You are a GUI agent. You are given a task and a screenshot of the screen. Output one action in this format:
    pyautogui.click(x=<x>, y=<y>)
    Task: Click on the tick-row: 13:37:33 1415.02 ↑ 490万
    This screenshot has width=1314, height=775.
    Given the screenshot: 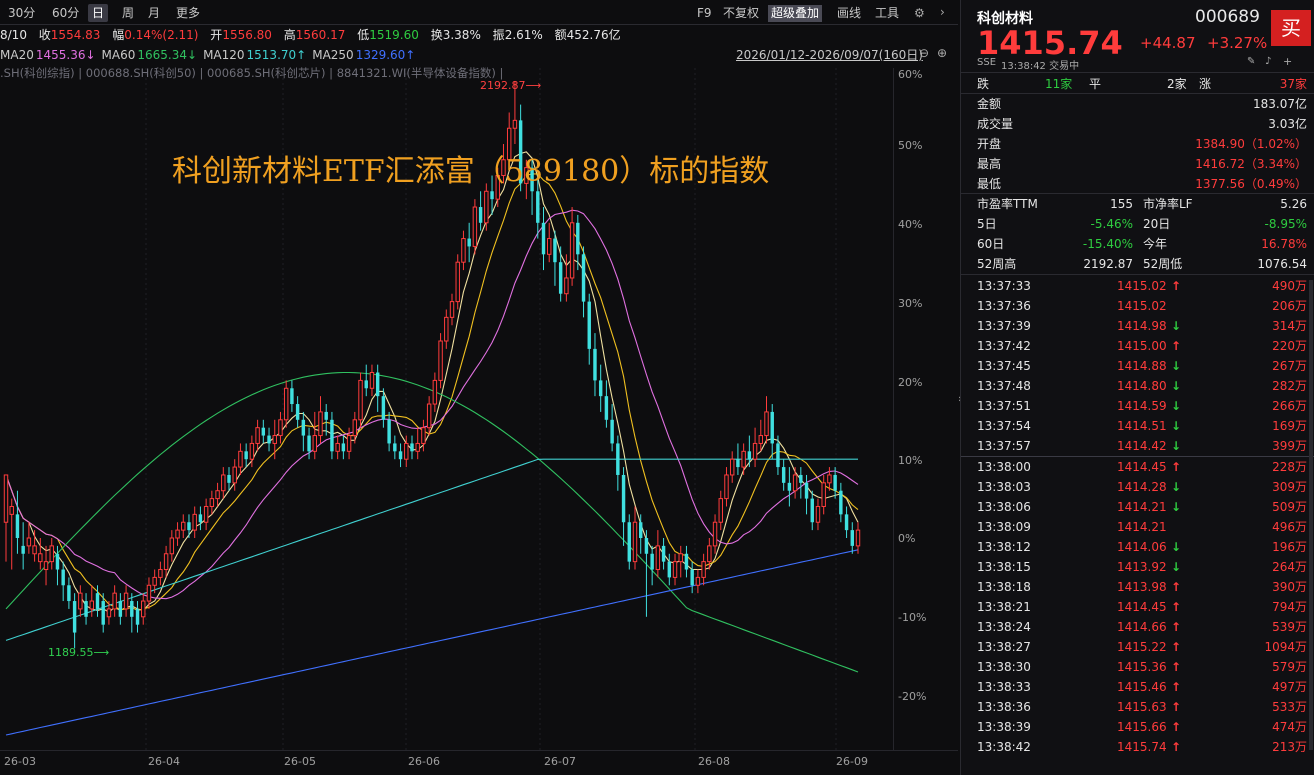 What is the action you would take?
    pyautogui.click(x=1137, y=286)
    